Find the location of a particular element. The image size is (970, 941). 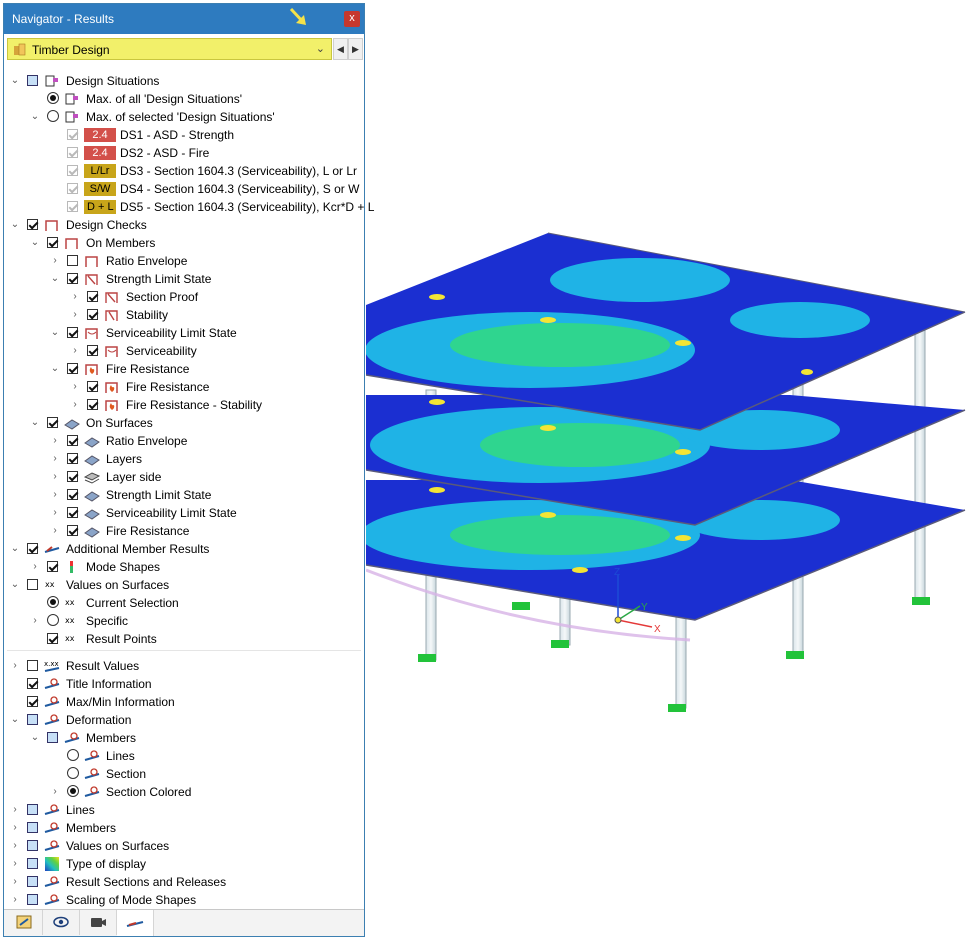

tree-item-result-values: › x.xx Result Values is located at coordinates (181, 666).